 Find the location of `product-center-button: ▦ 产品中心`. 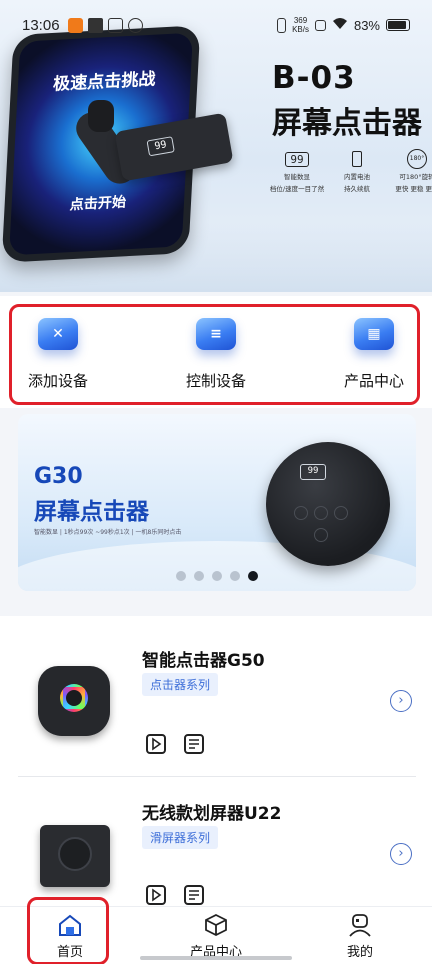

product-center-button: ▦ 产品中心 is located at coordinates (374, 353).